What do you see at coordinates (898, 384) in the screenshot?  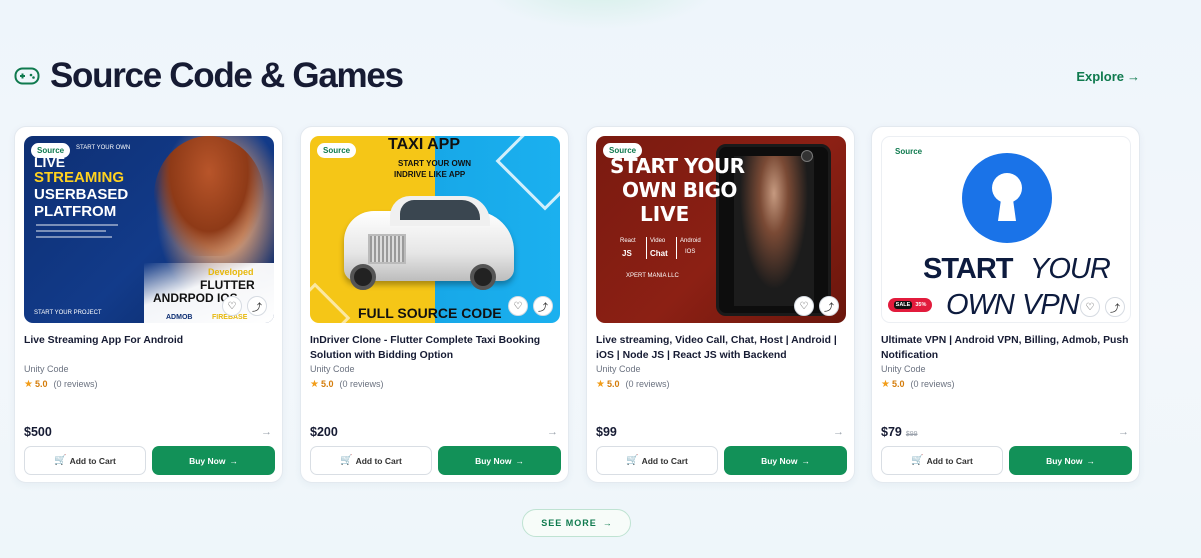 I see `rating-score: 5.0` at bounding box center [898, 384].